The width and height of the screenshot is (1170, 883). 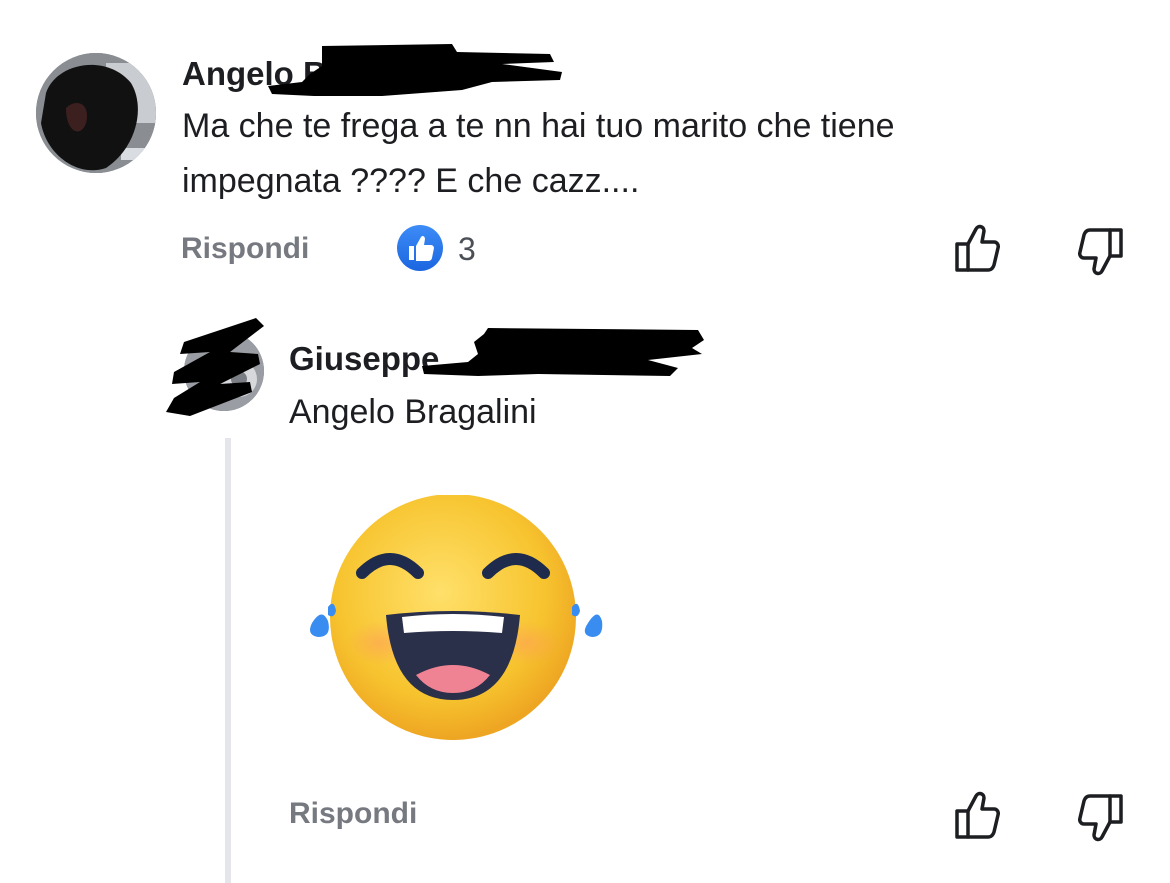 What do you see at coordinates (1100, 252) in the screenshot?
I see `downvote-icon` at bounding box center [1100, 252].